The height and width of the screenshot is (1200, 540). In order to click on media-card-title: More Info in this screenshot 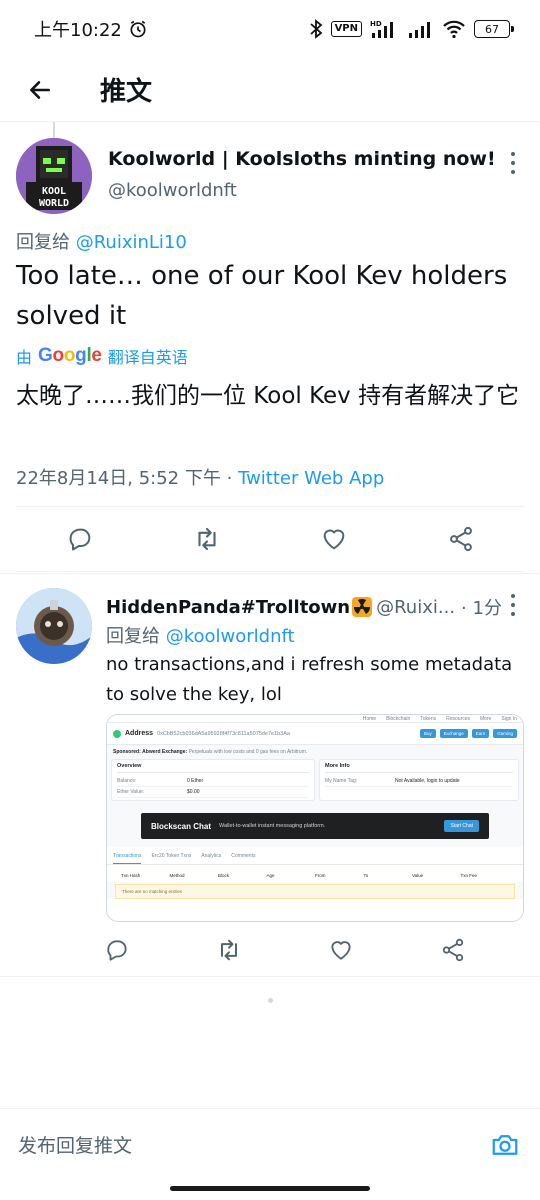, I will do `click(418, 768)`.